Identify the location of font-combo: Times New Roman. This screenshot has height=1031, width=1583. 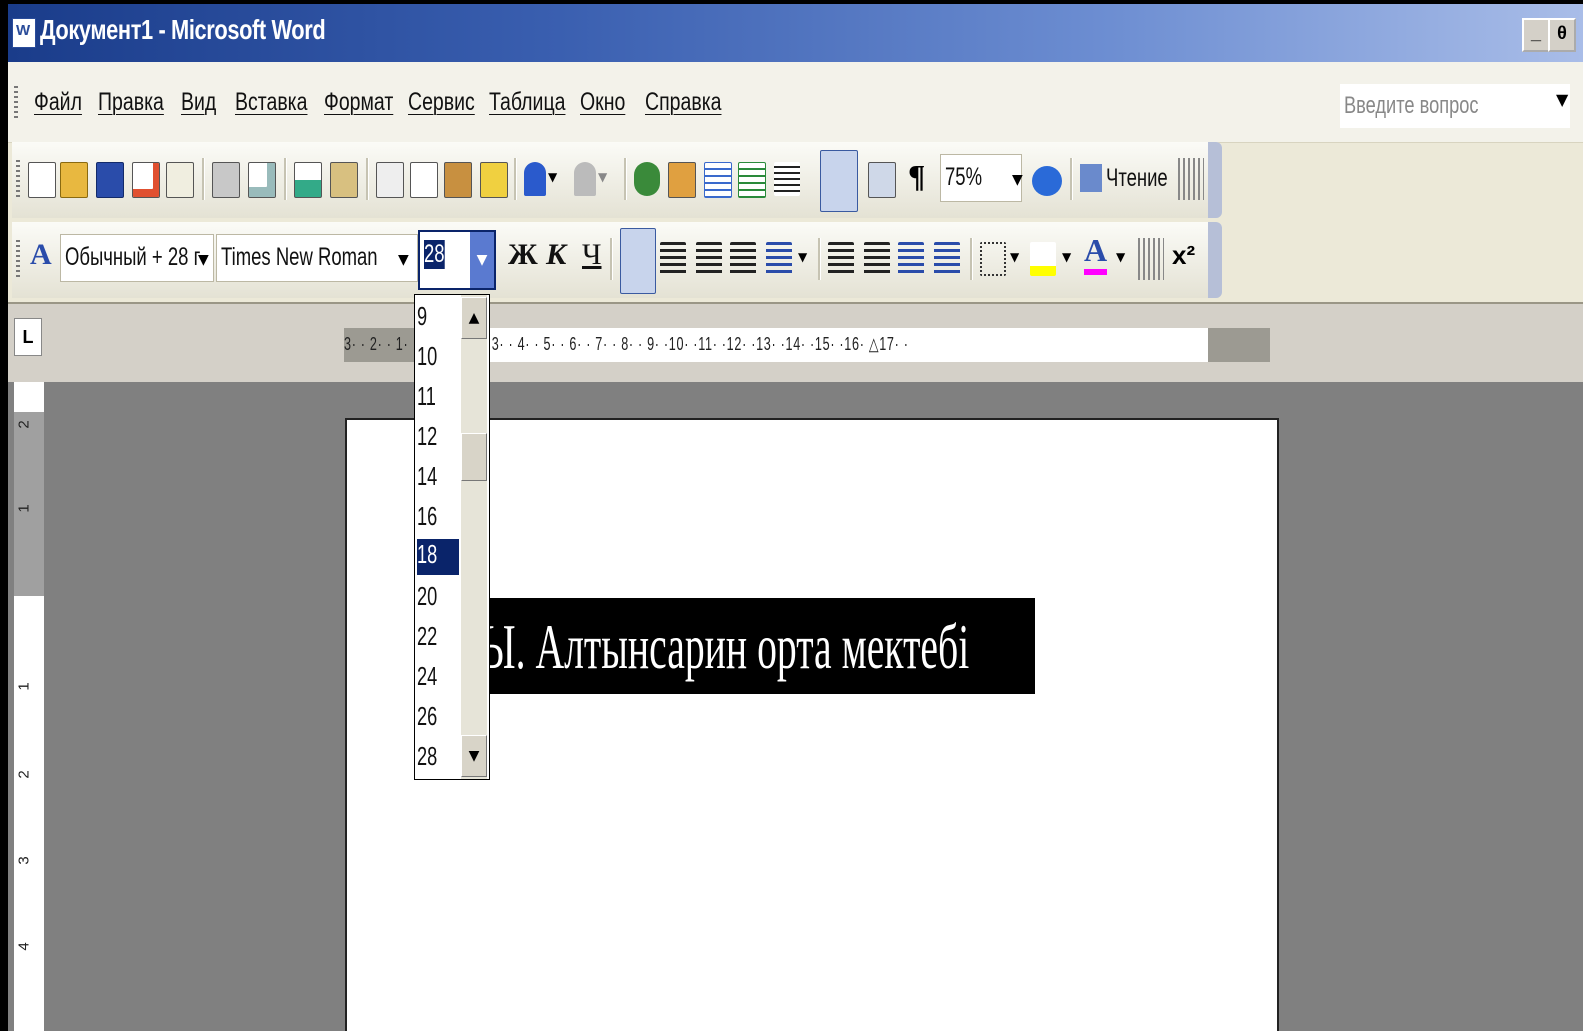
(317, 258).